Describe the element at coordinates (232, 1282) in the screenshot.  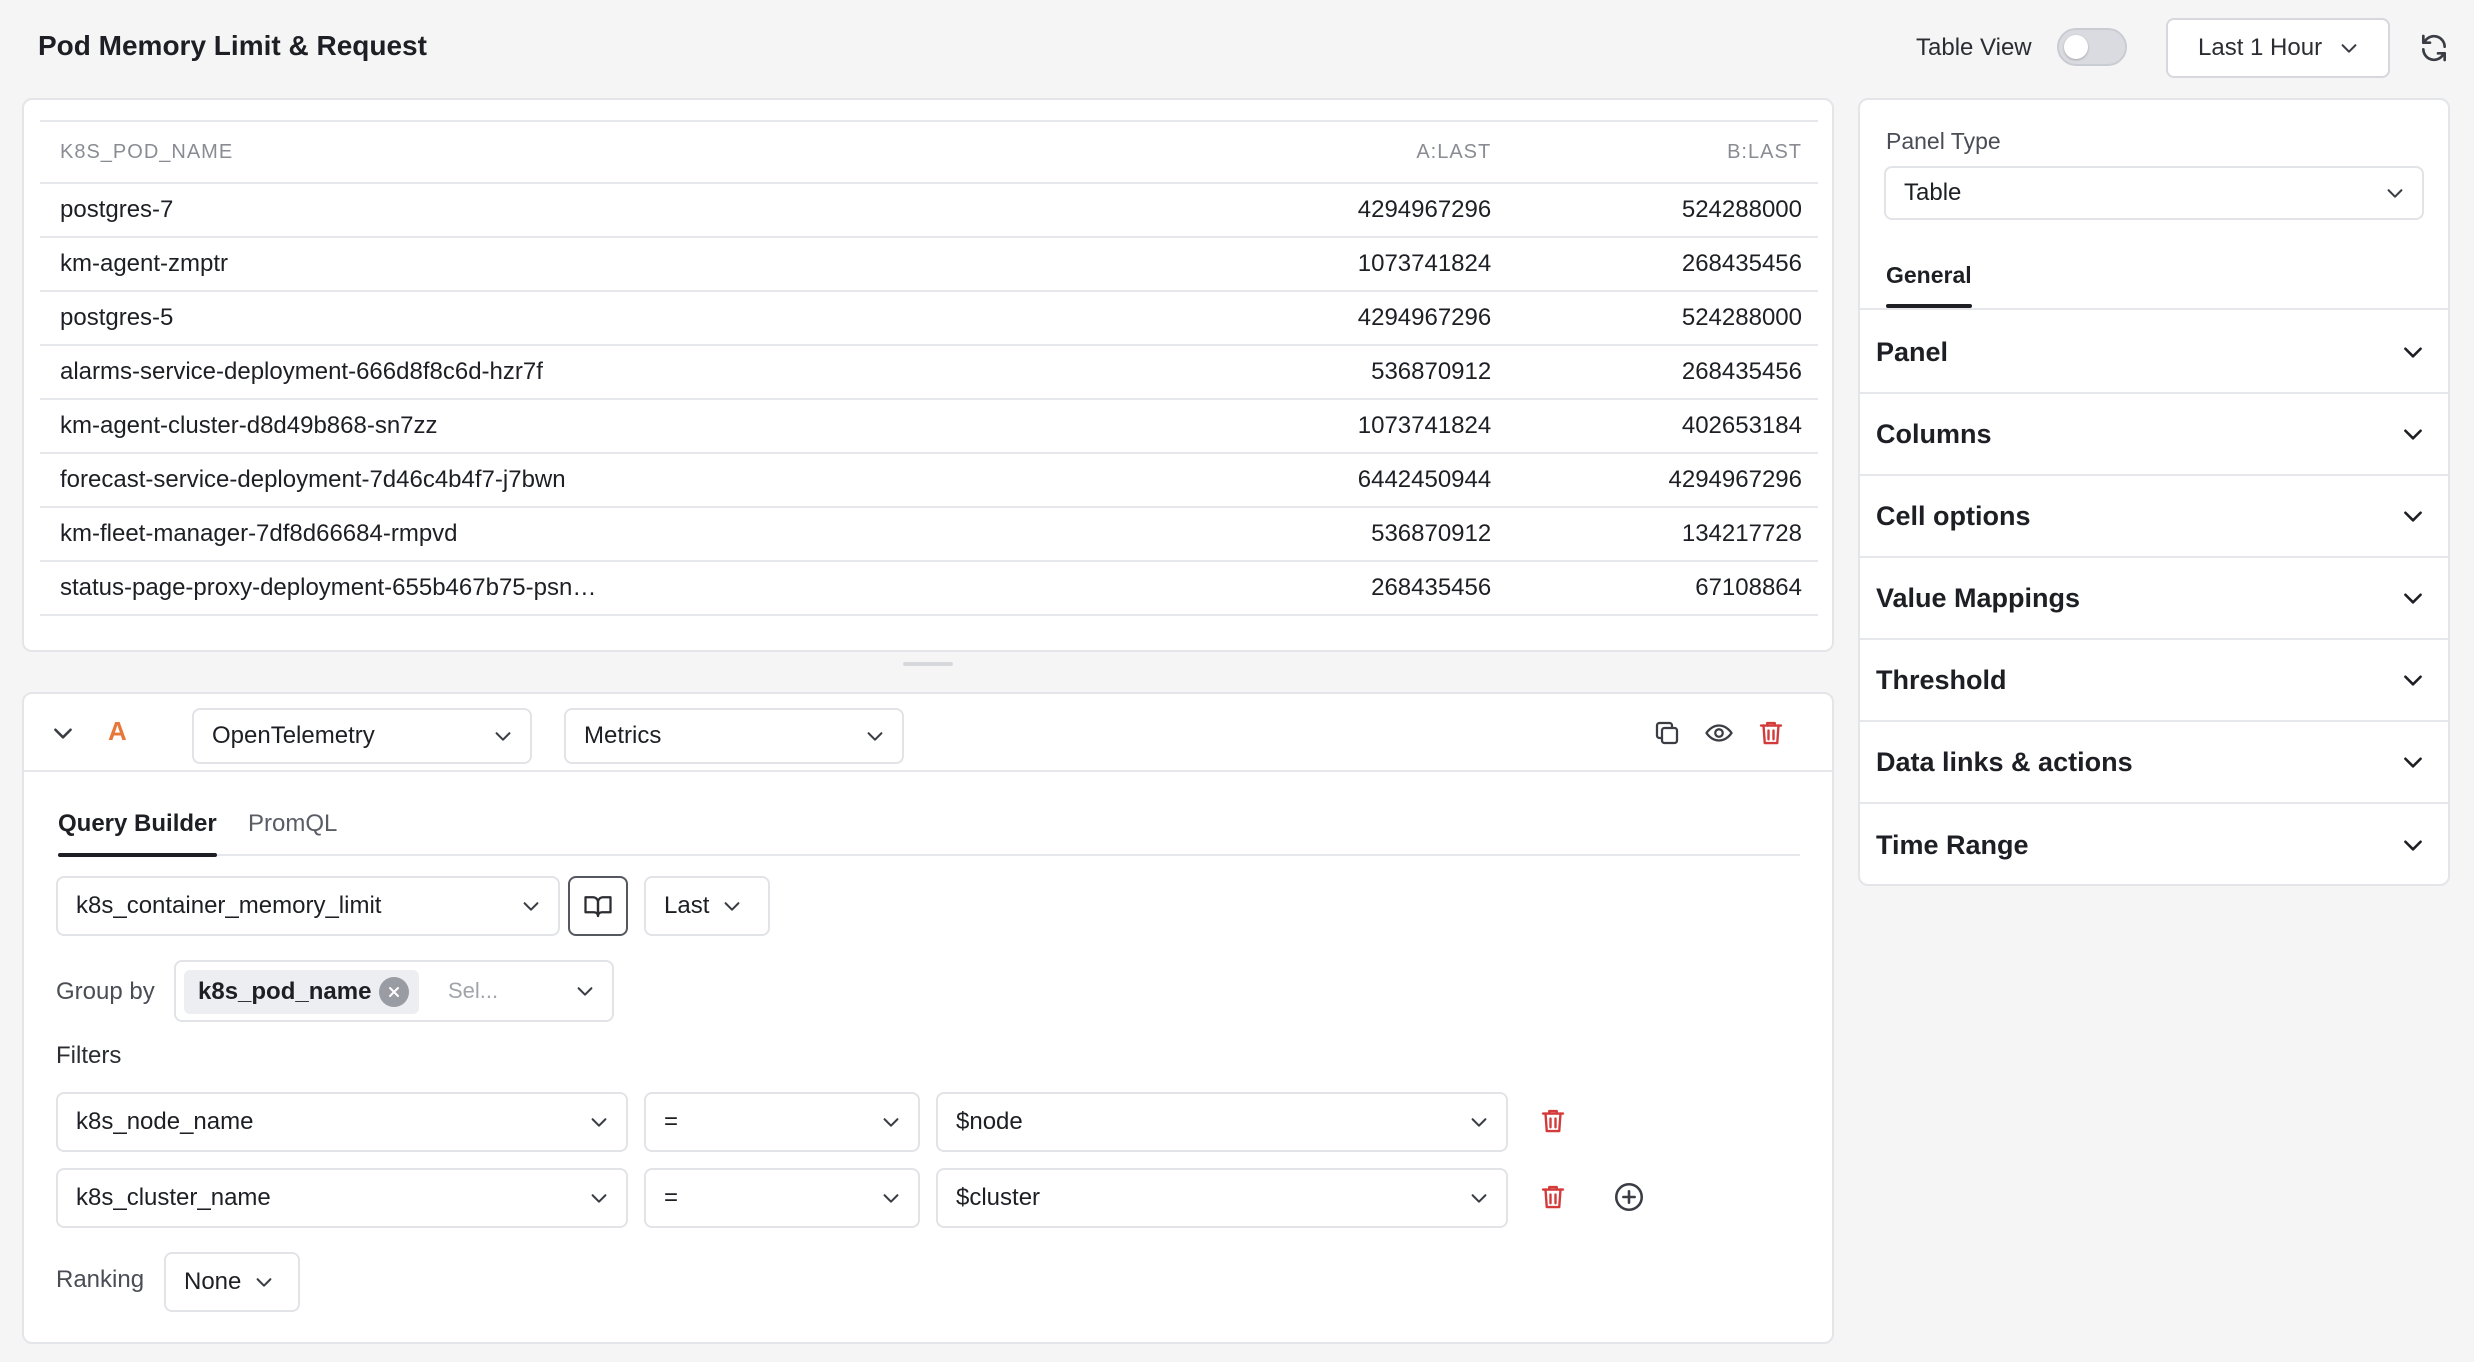
I see `ranking-select: None` at that location.